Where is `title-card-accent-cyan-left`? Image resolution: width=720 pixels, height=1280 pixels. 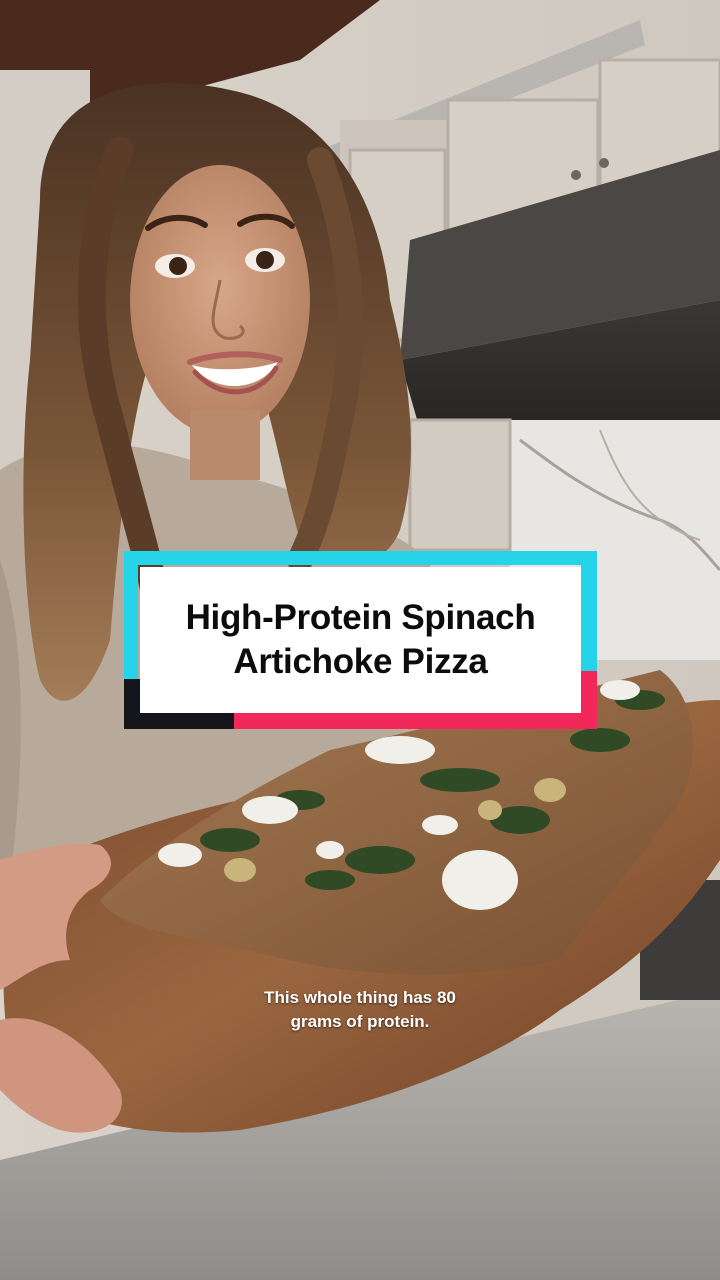 title-card-accent-cyan-left is located at coordinates (131, 615).